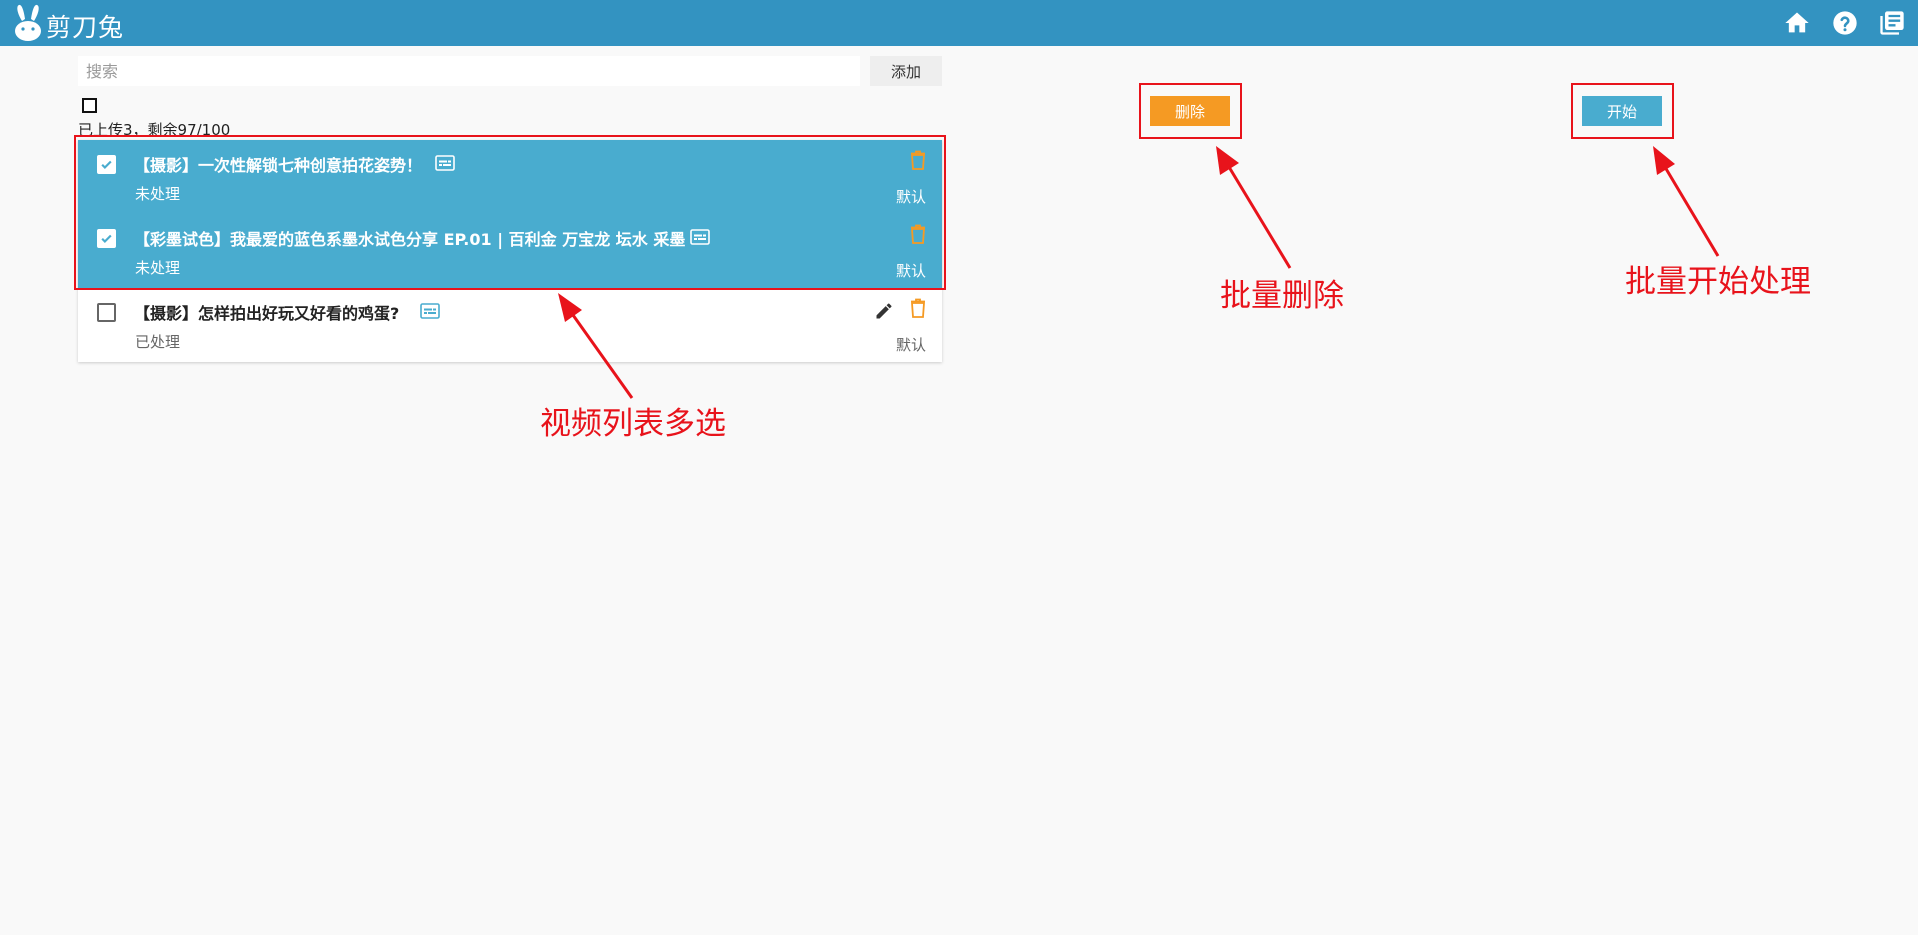 Image resolution: width=1918 pixels, height=935 pixels. I want to click on callout-batch-start: 批量开始处理, so click(1718, 282).